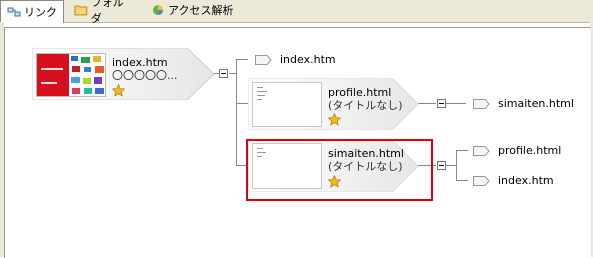 The image size is (593, 258). Describe the element at coordinates (526, 180) in the screenshot. I see `leaf-link-index-2-label: index.htm` at that location.